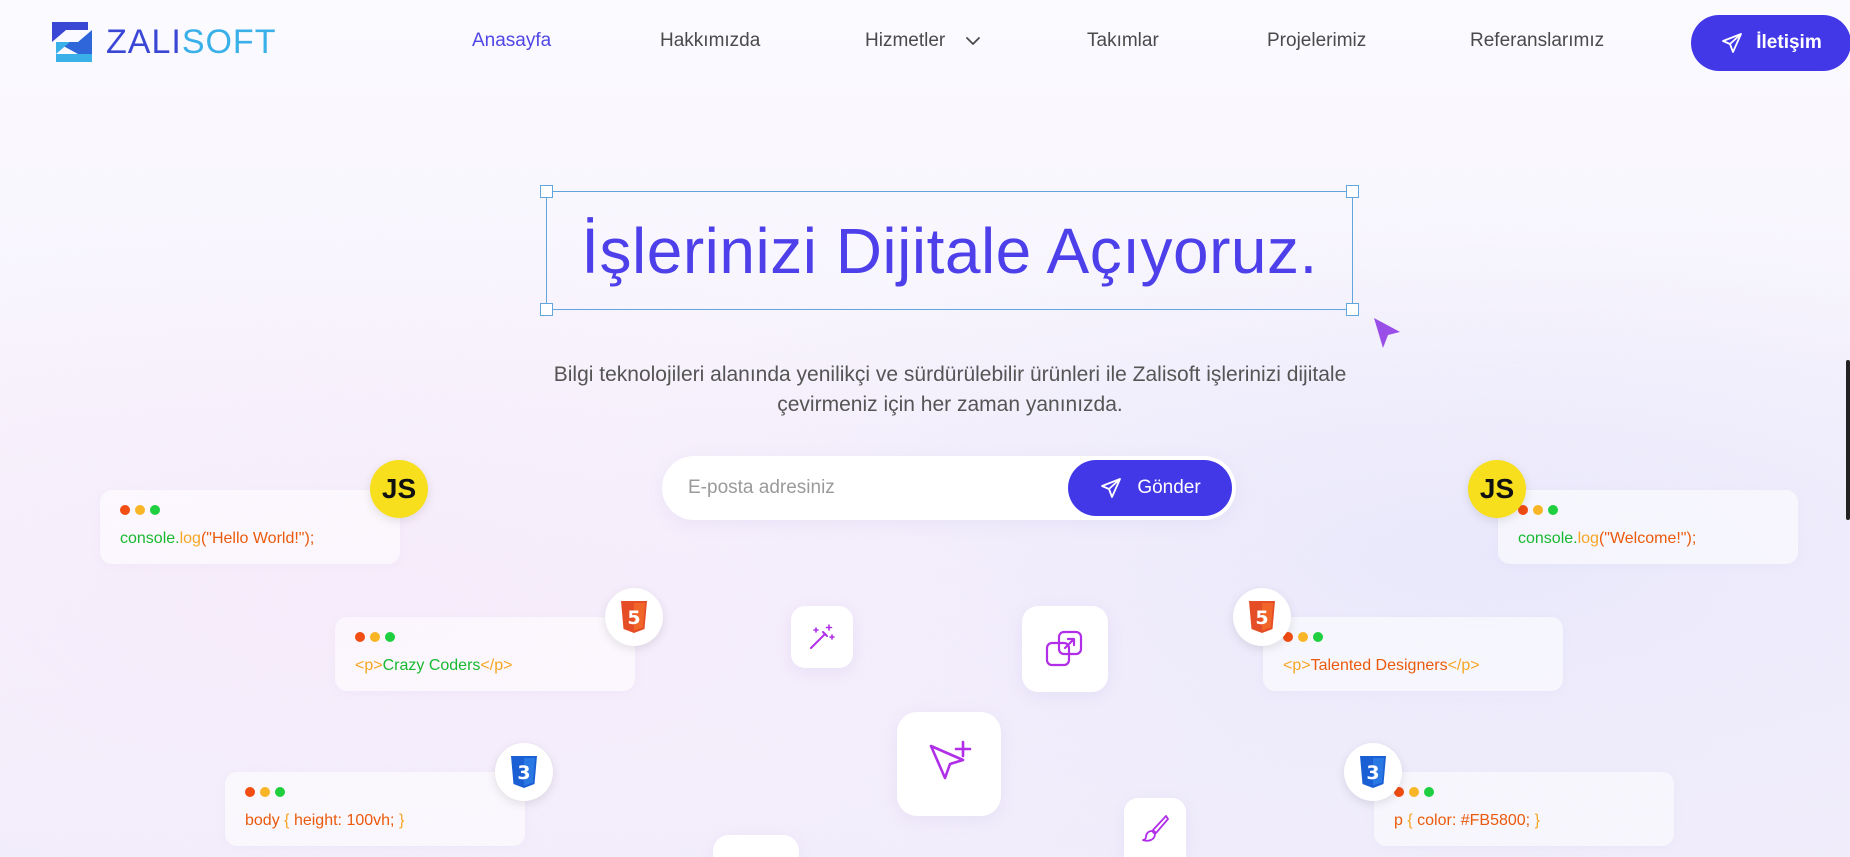 This screenshot has width=1850, height=857. Describe the element at coordinates (144, 41) in the screenshot. I see `logo-text-part1: ZALI` at that location.